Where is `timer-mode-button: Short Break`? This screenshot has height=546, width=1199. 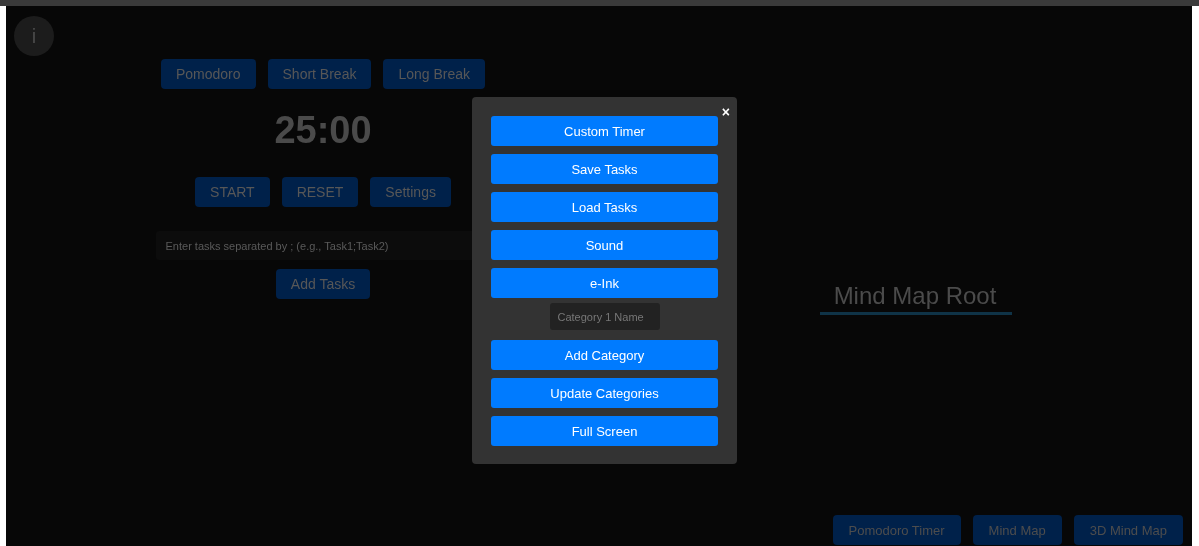
timer-mode-button: Short Break is located at coordinates (319, 74).